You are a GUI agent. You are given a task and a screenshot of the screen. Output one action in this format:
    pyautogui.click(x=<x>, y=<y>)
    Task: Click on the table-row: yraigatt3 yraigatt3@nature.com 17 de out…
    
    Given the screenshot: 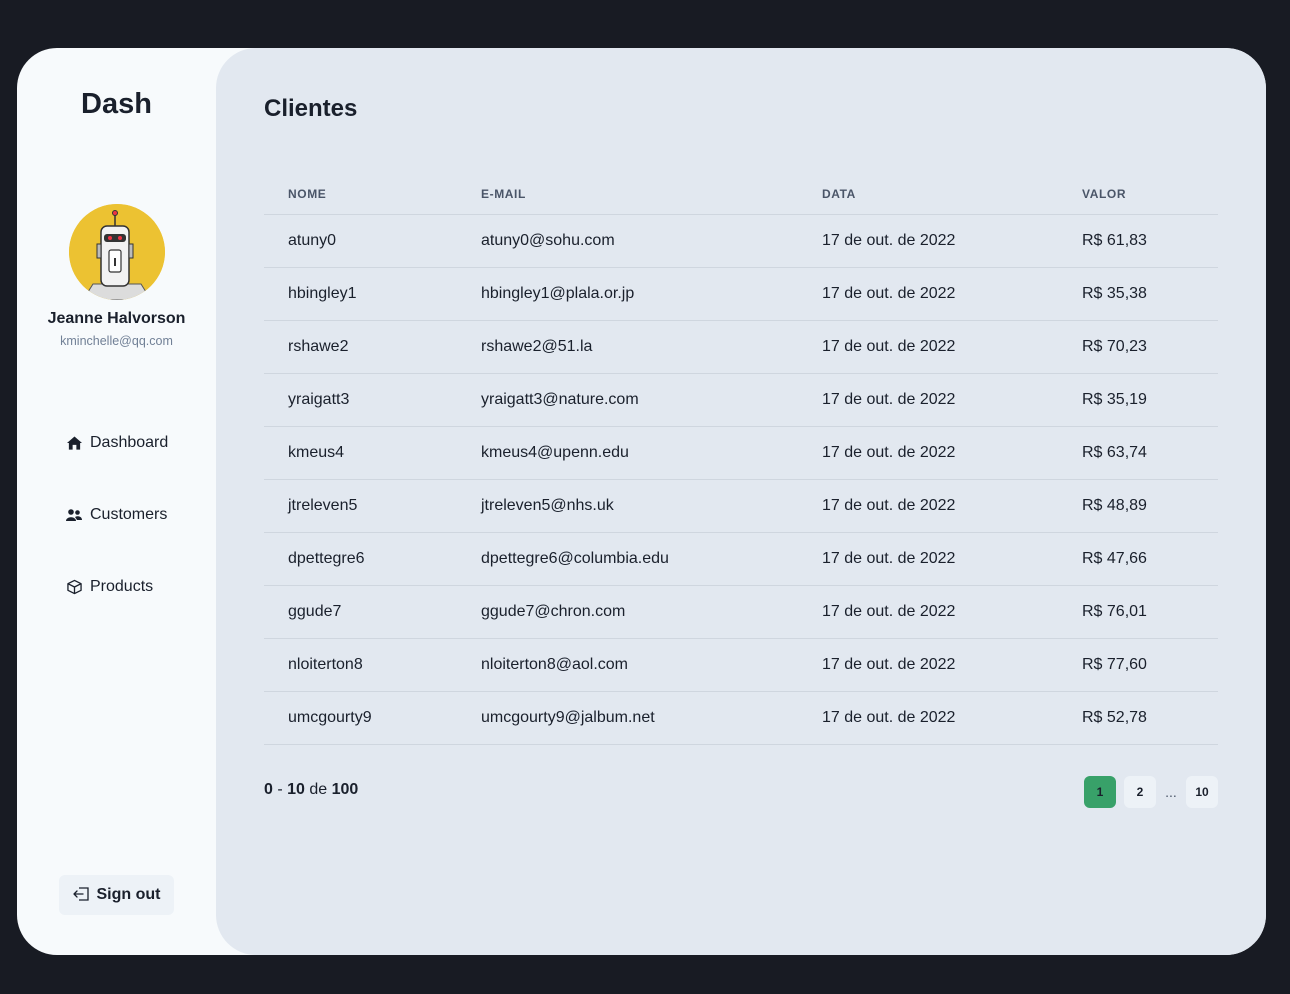 What is the action you would take?
    pyautogui.click(x=741, y=400)
    